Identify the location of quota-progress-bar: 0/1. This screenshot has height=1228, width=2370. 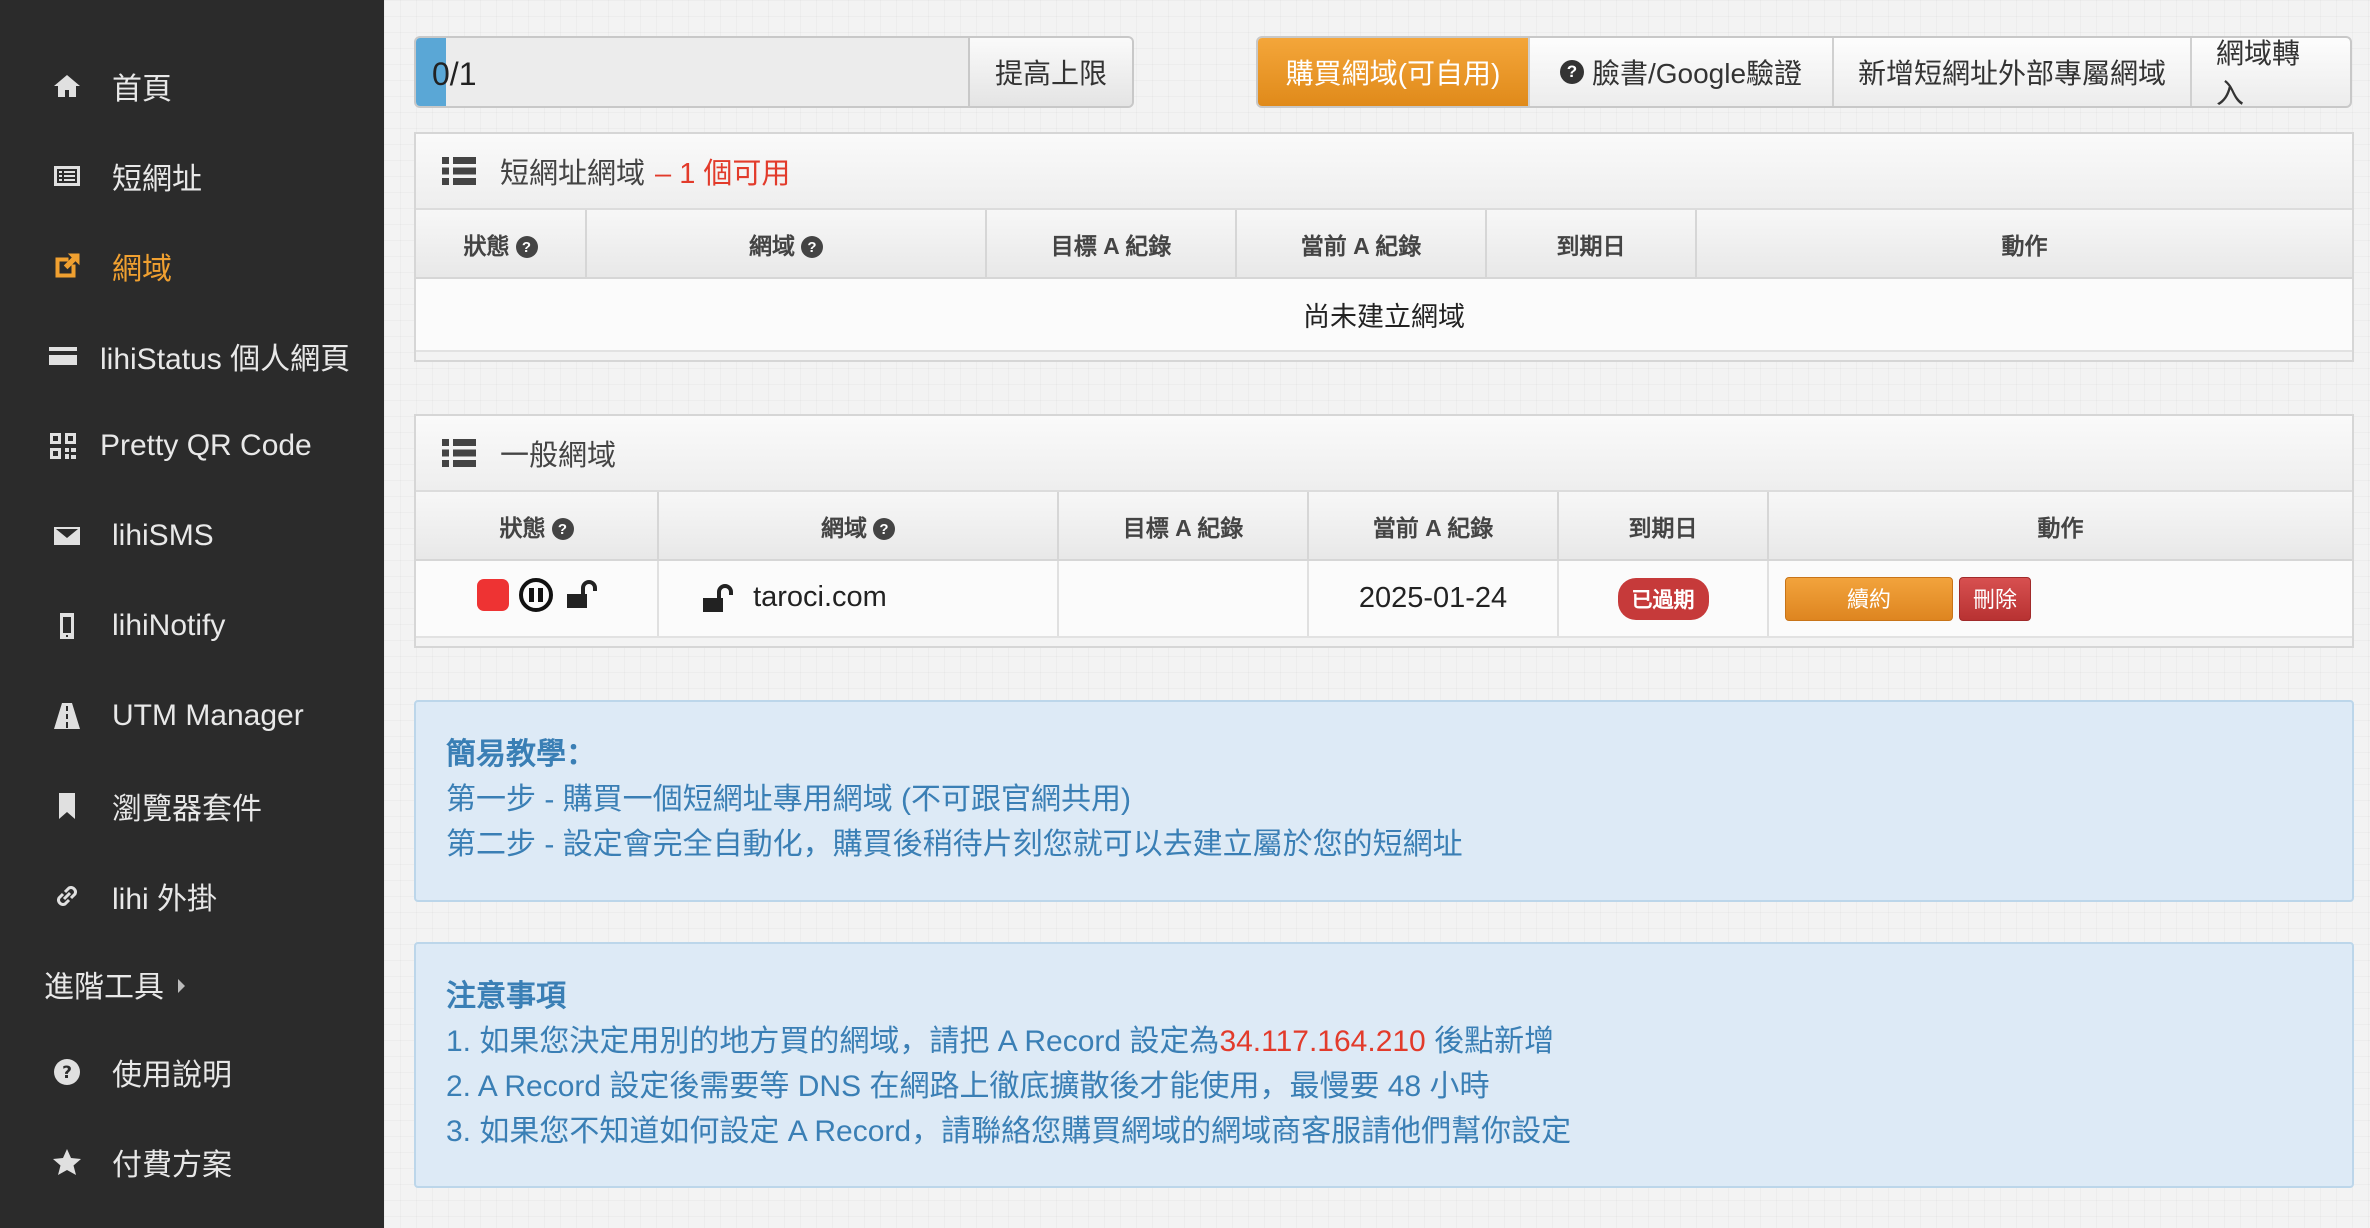
(692, 72).